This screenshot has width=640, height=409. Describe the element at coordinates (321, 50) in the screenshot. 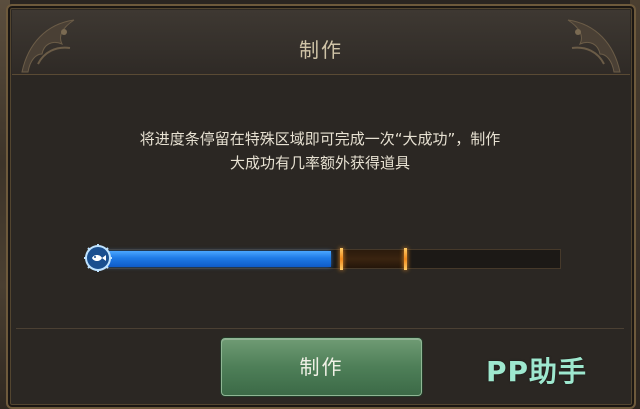

I see `dialog-title: 制作` at that location.